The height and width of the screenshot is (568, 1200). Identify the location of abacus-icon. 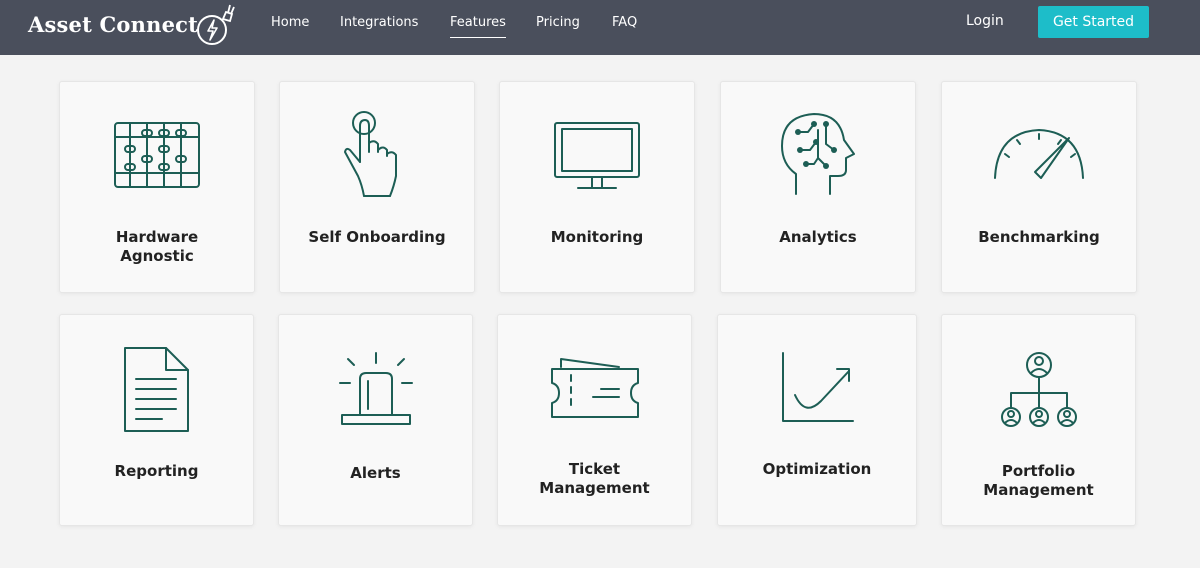
(157, 155).